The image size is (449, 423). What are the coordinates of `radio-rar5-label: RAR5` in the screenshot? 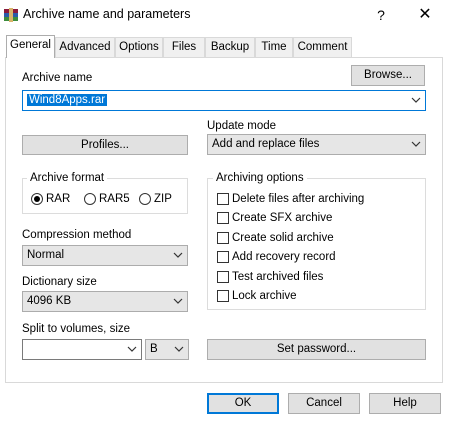 It's located at (114, 199).